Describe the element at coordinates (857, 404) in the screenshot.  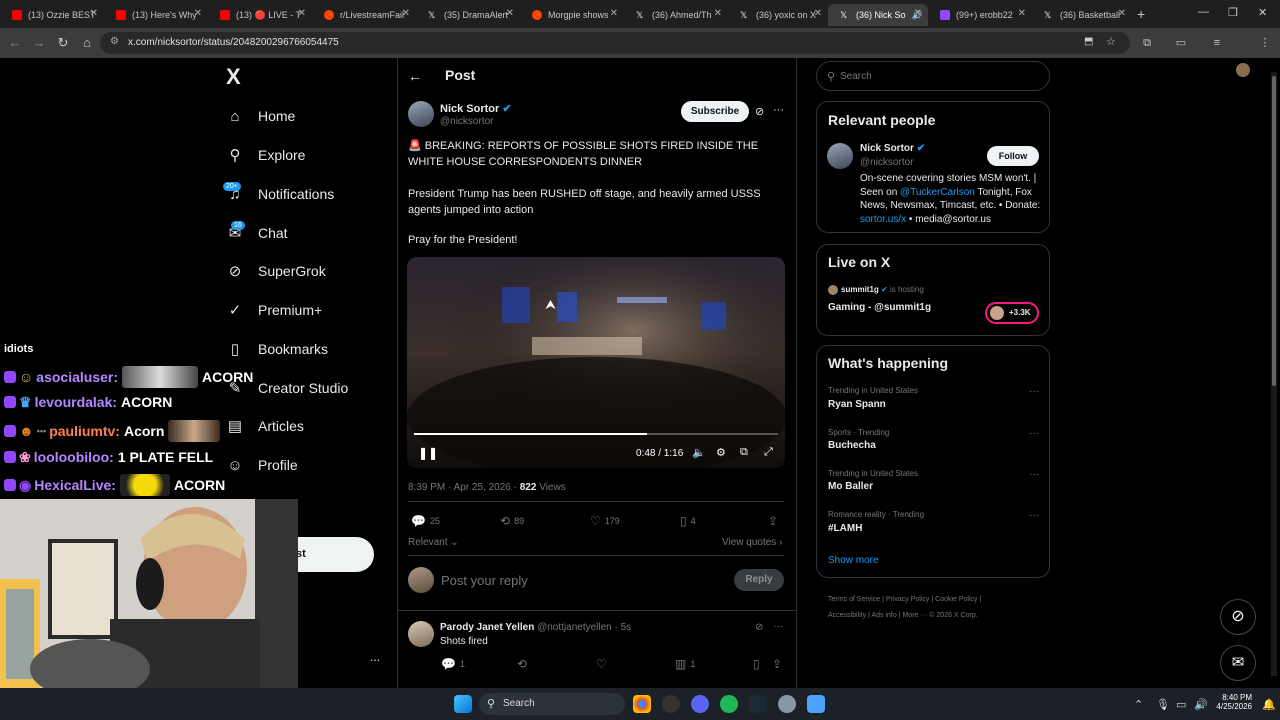
I see `trend-item: Ryan Spann` at that location.